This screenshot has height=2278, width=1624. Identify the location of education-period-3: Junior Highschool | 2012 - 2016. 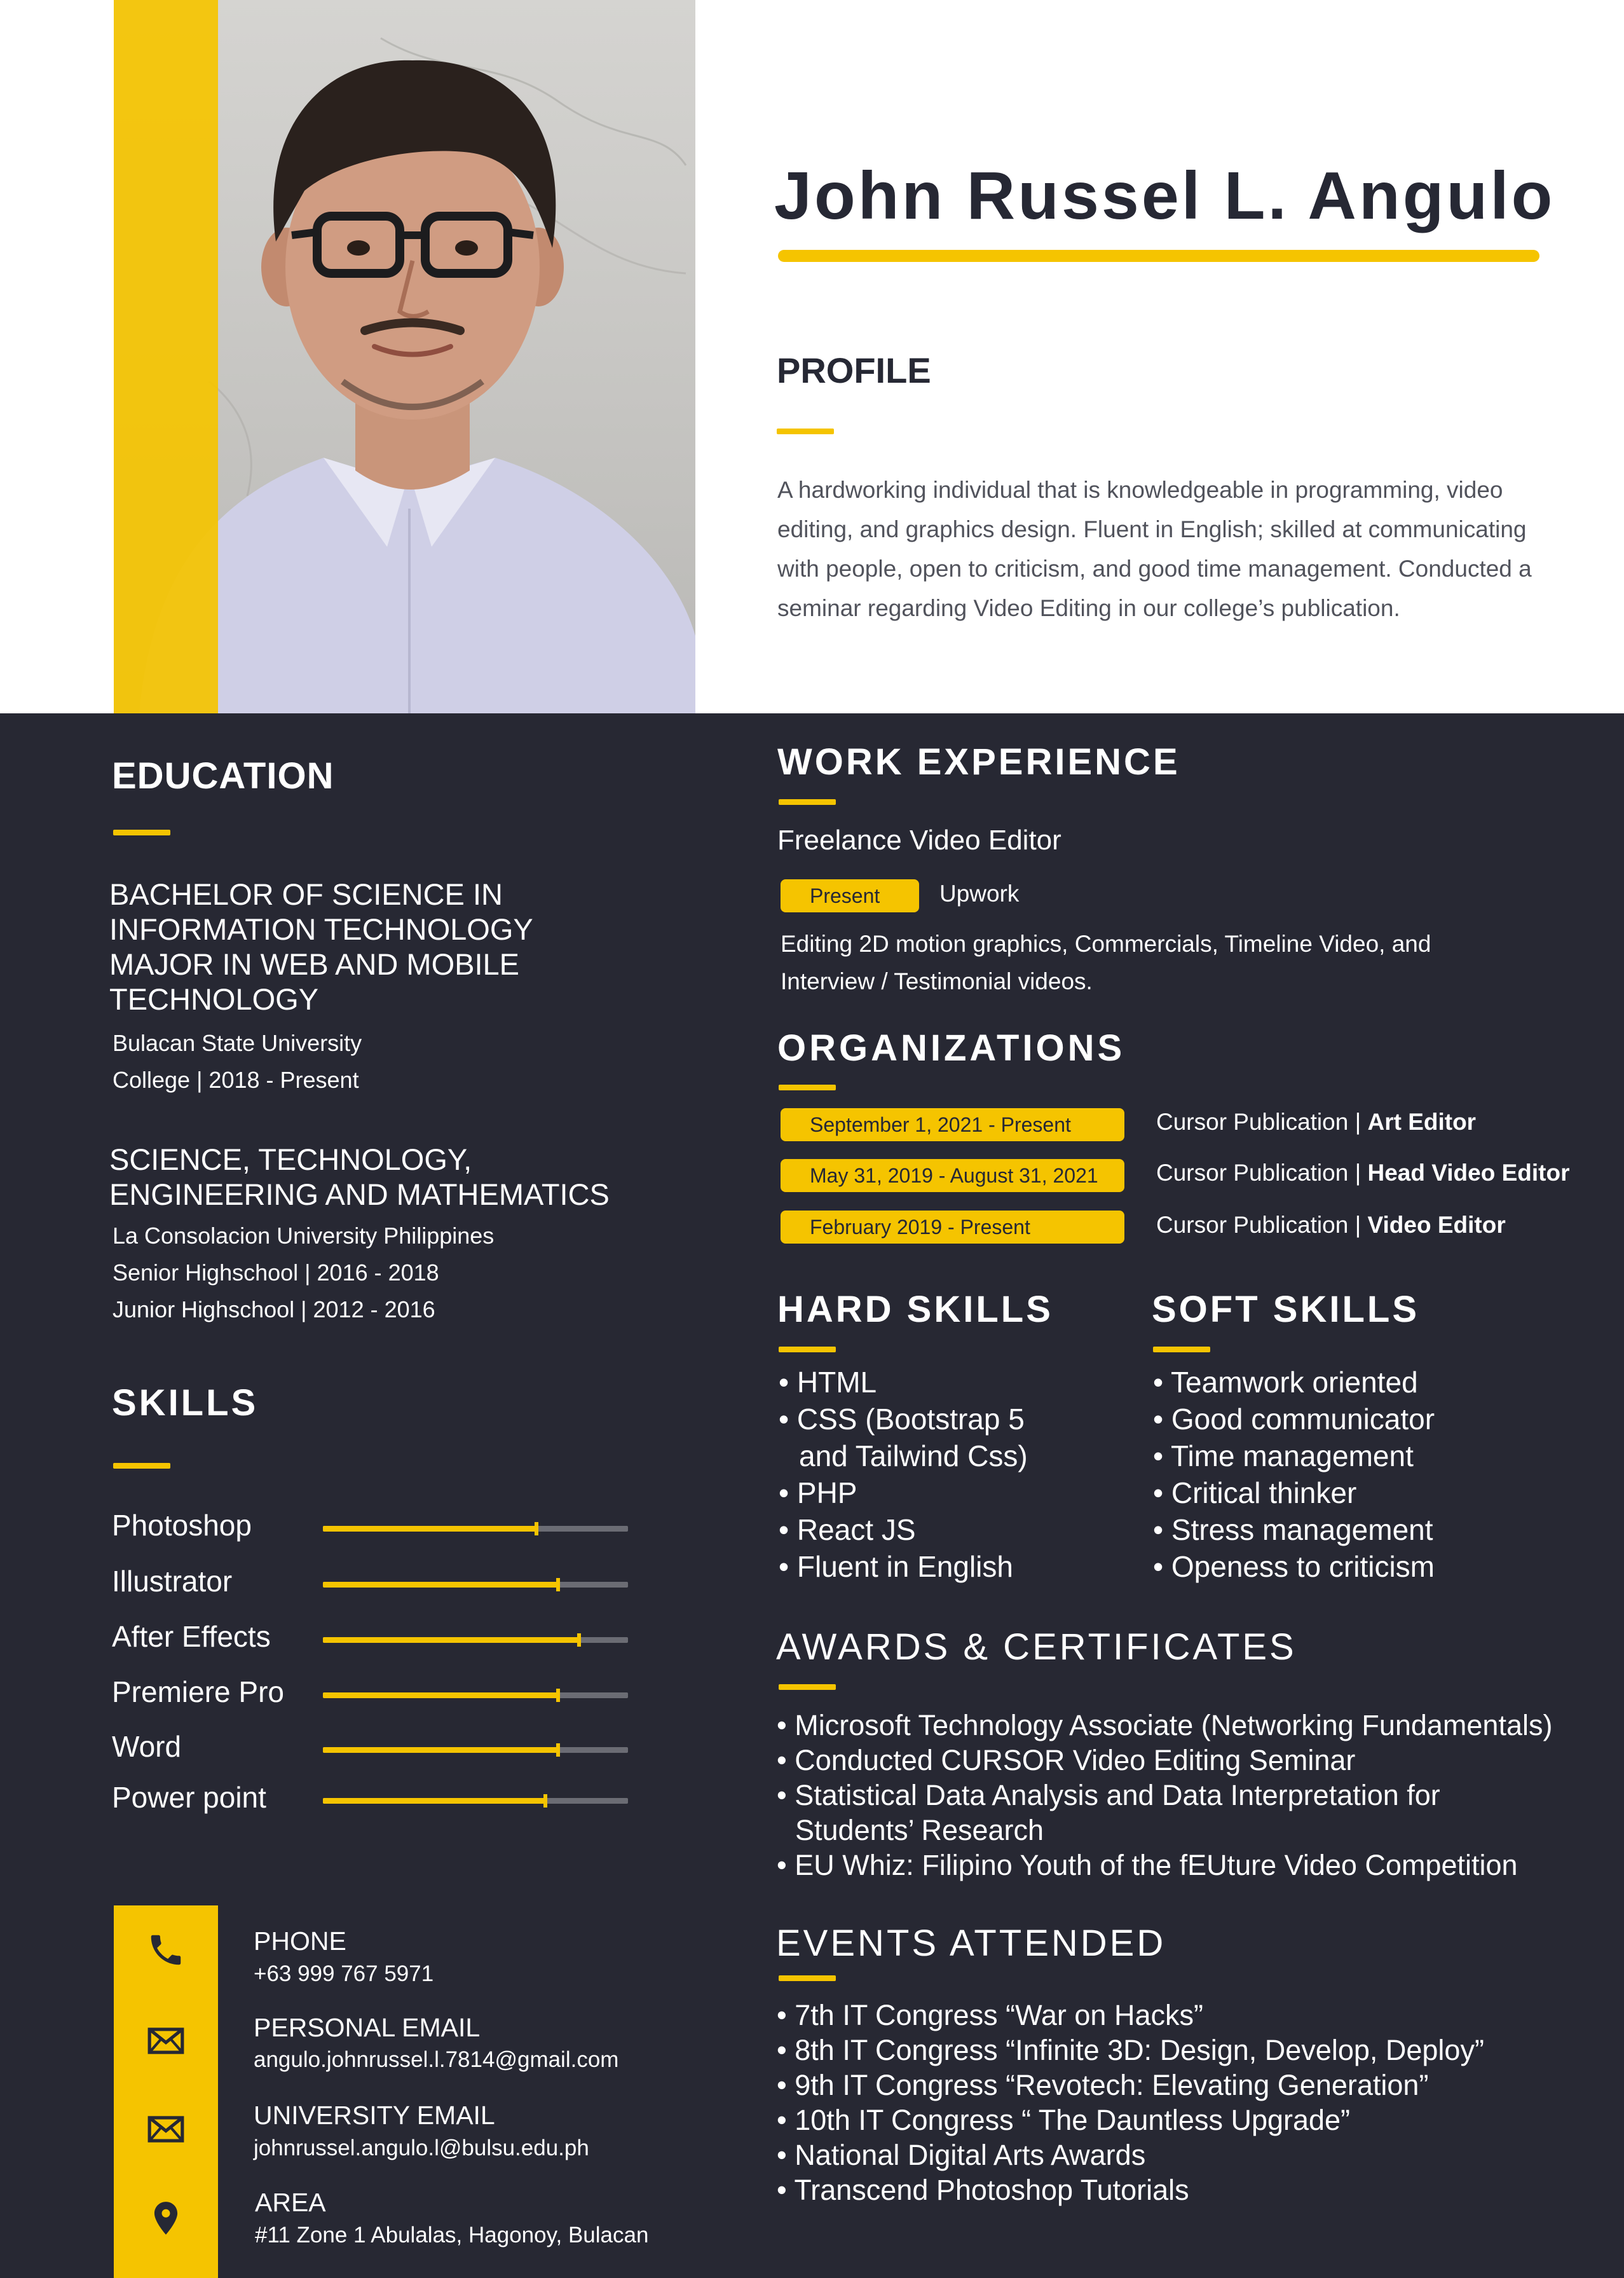
(274, 1309).